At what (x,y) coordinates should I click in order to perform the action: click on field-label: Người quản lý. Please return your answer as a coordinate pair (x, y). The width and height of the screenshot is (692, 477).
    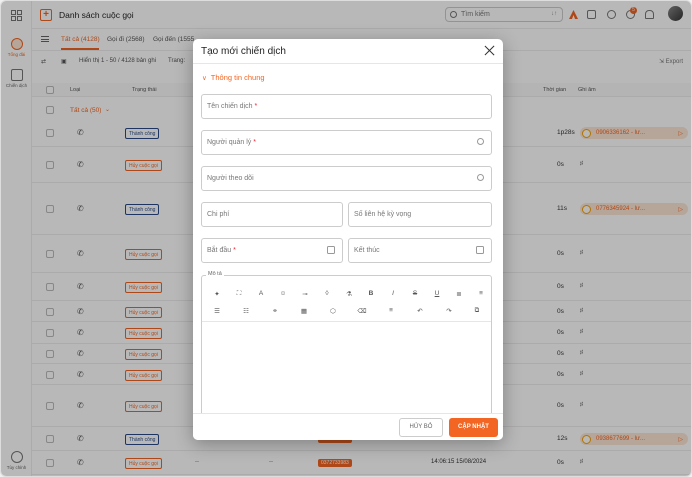
    Looking at the image, I should click on (229, 142).